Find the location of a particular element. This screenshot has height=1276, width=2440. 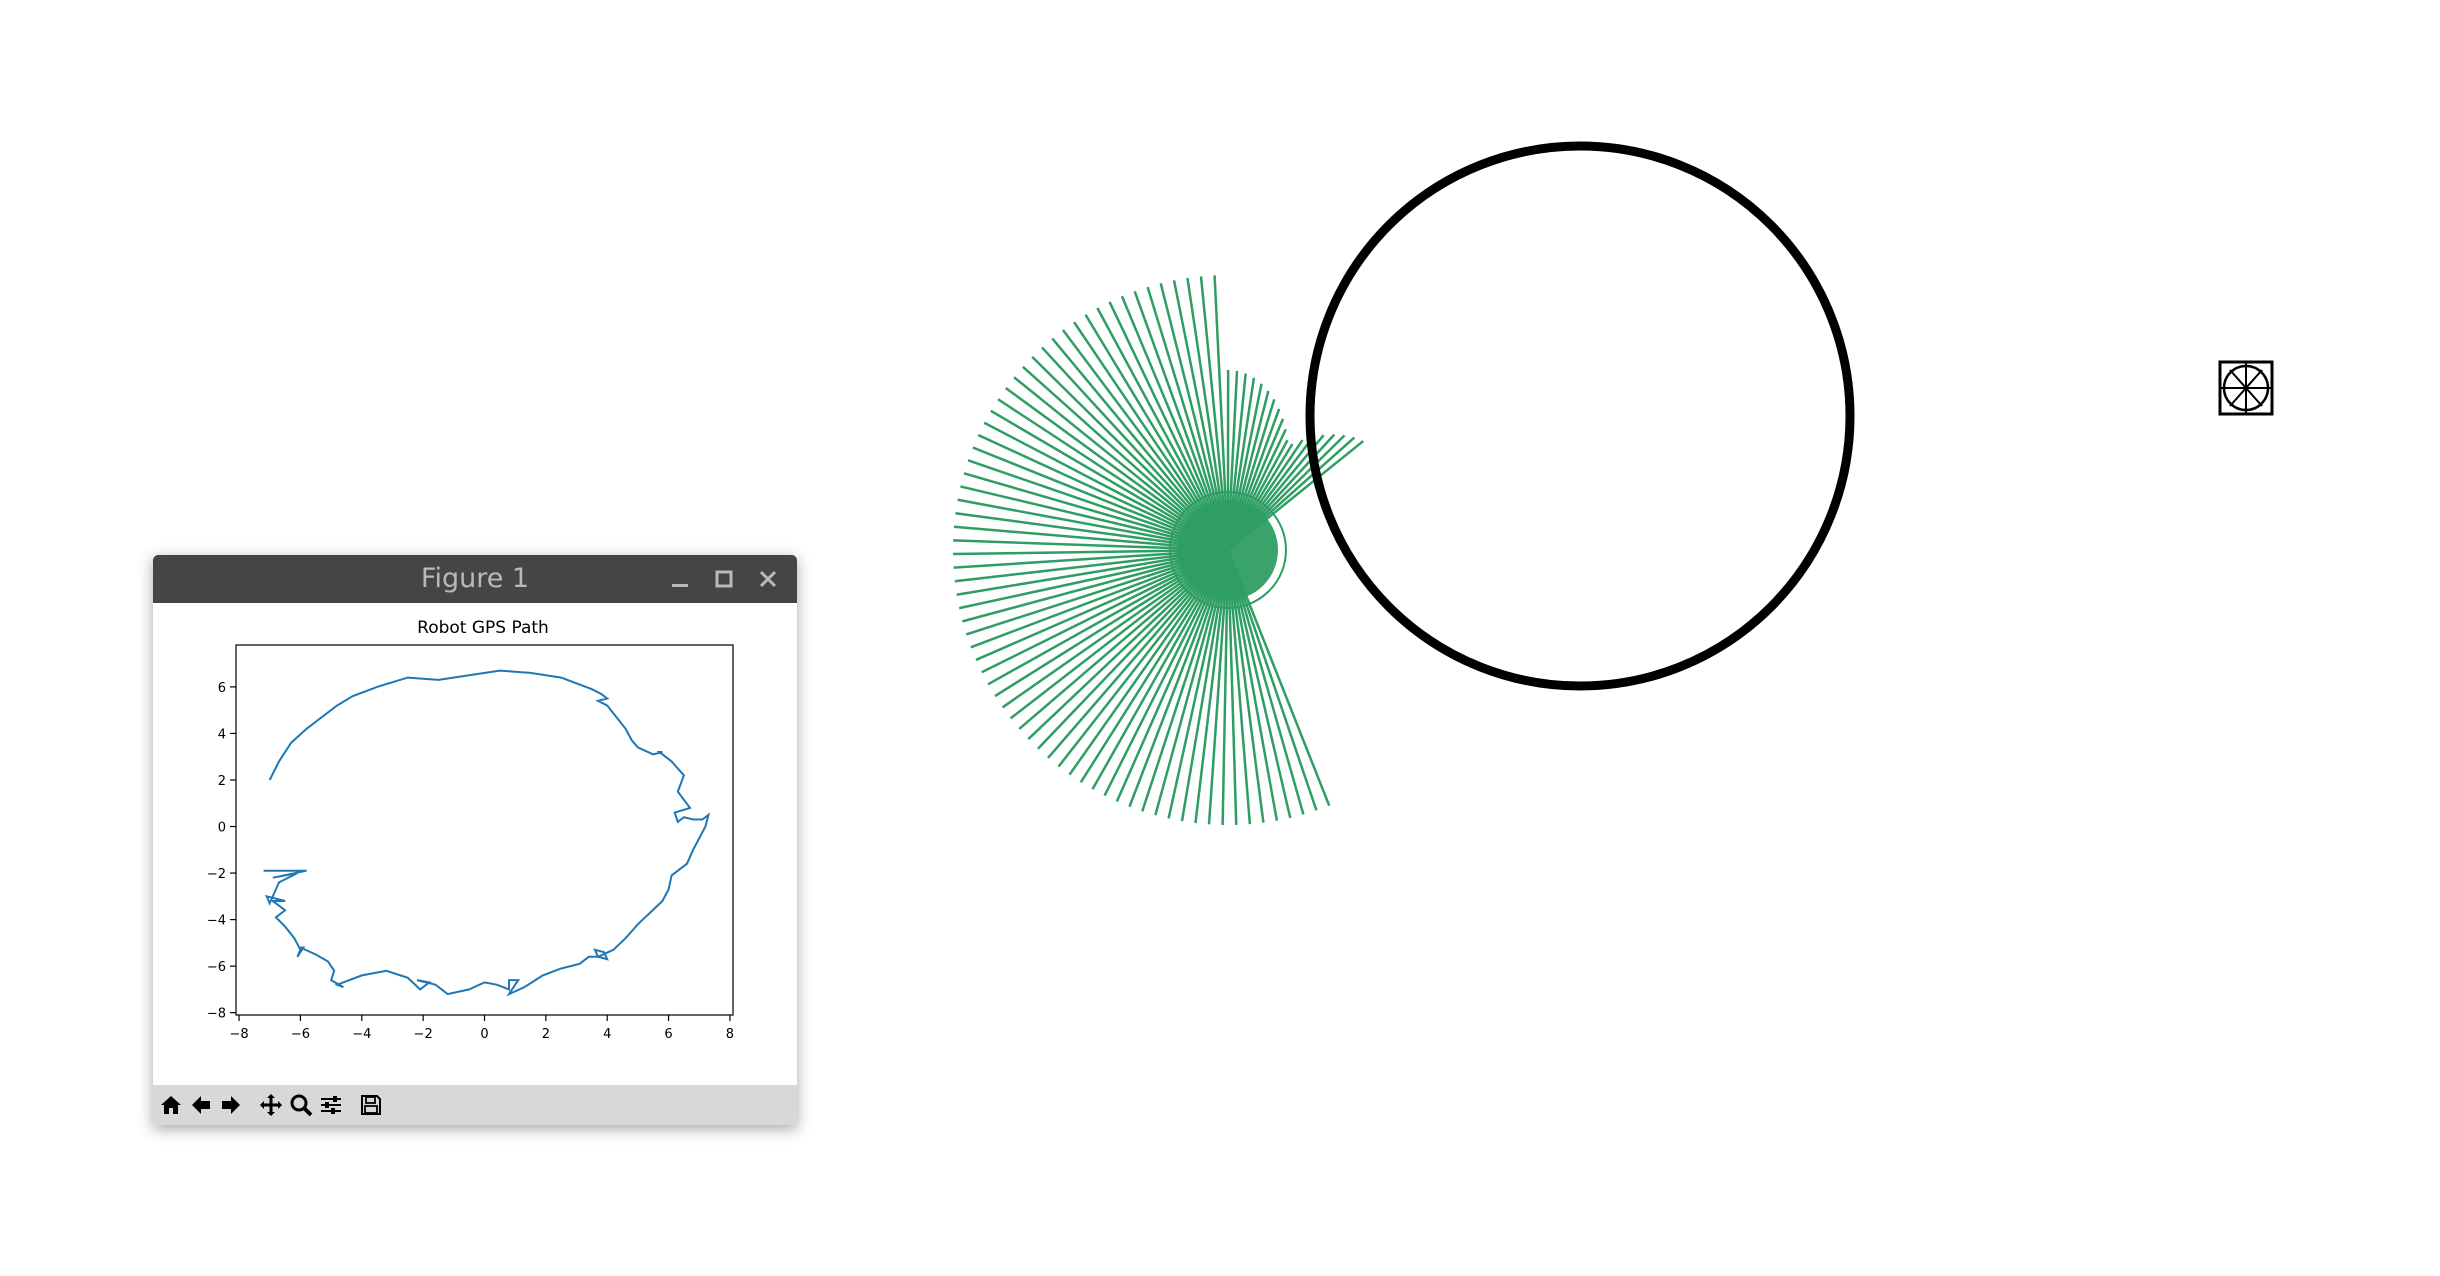

configure-subplots-icon is located at coordinates (331, 1105).